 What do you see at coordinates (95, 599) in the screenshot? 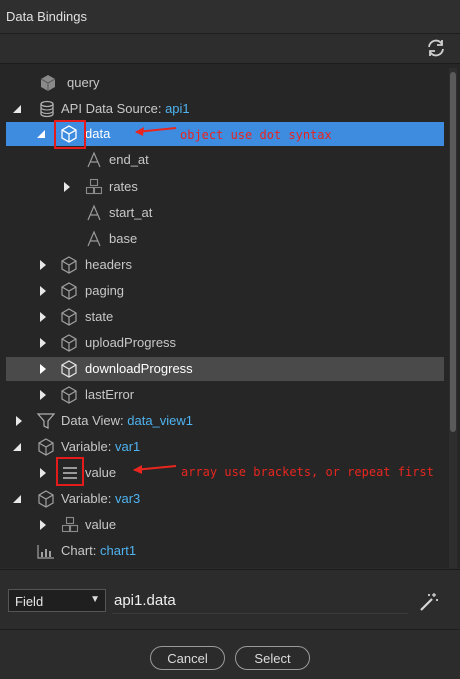
I see `dropdown-caret-icon: ▼` at bounding box center [95, 599].